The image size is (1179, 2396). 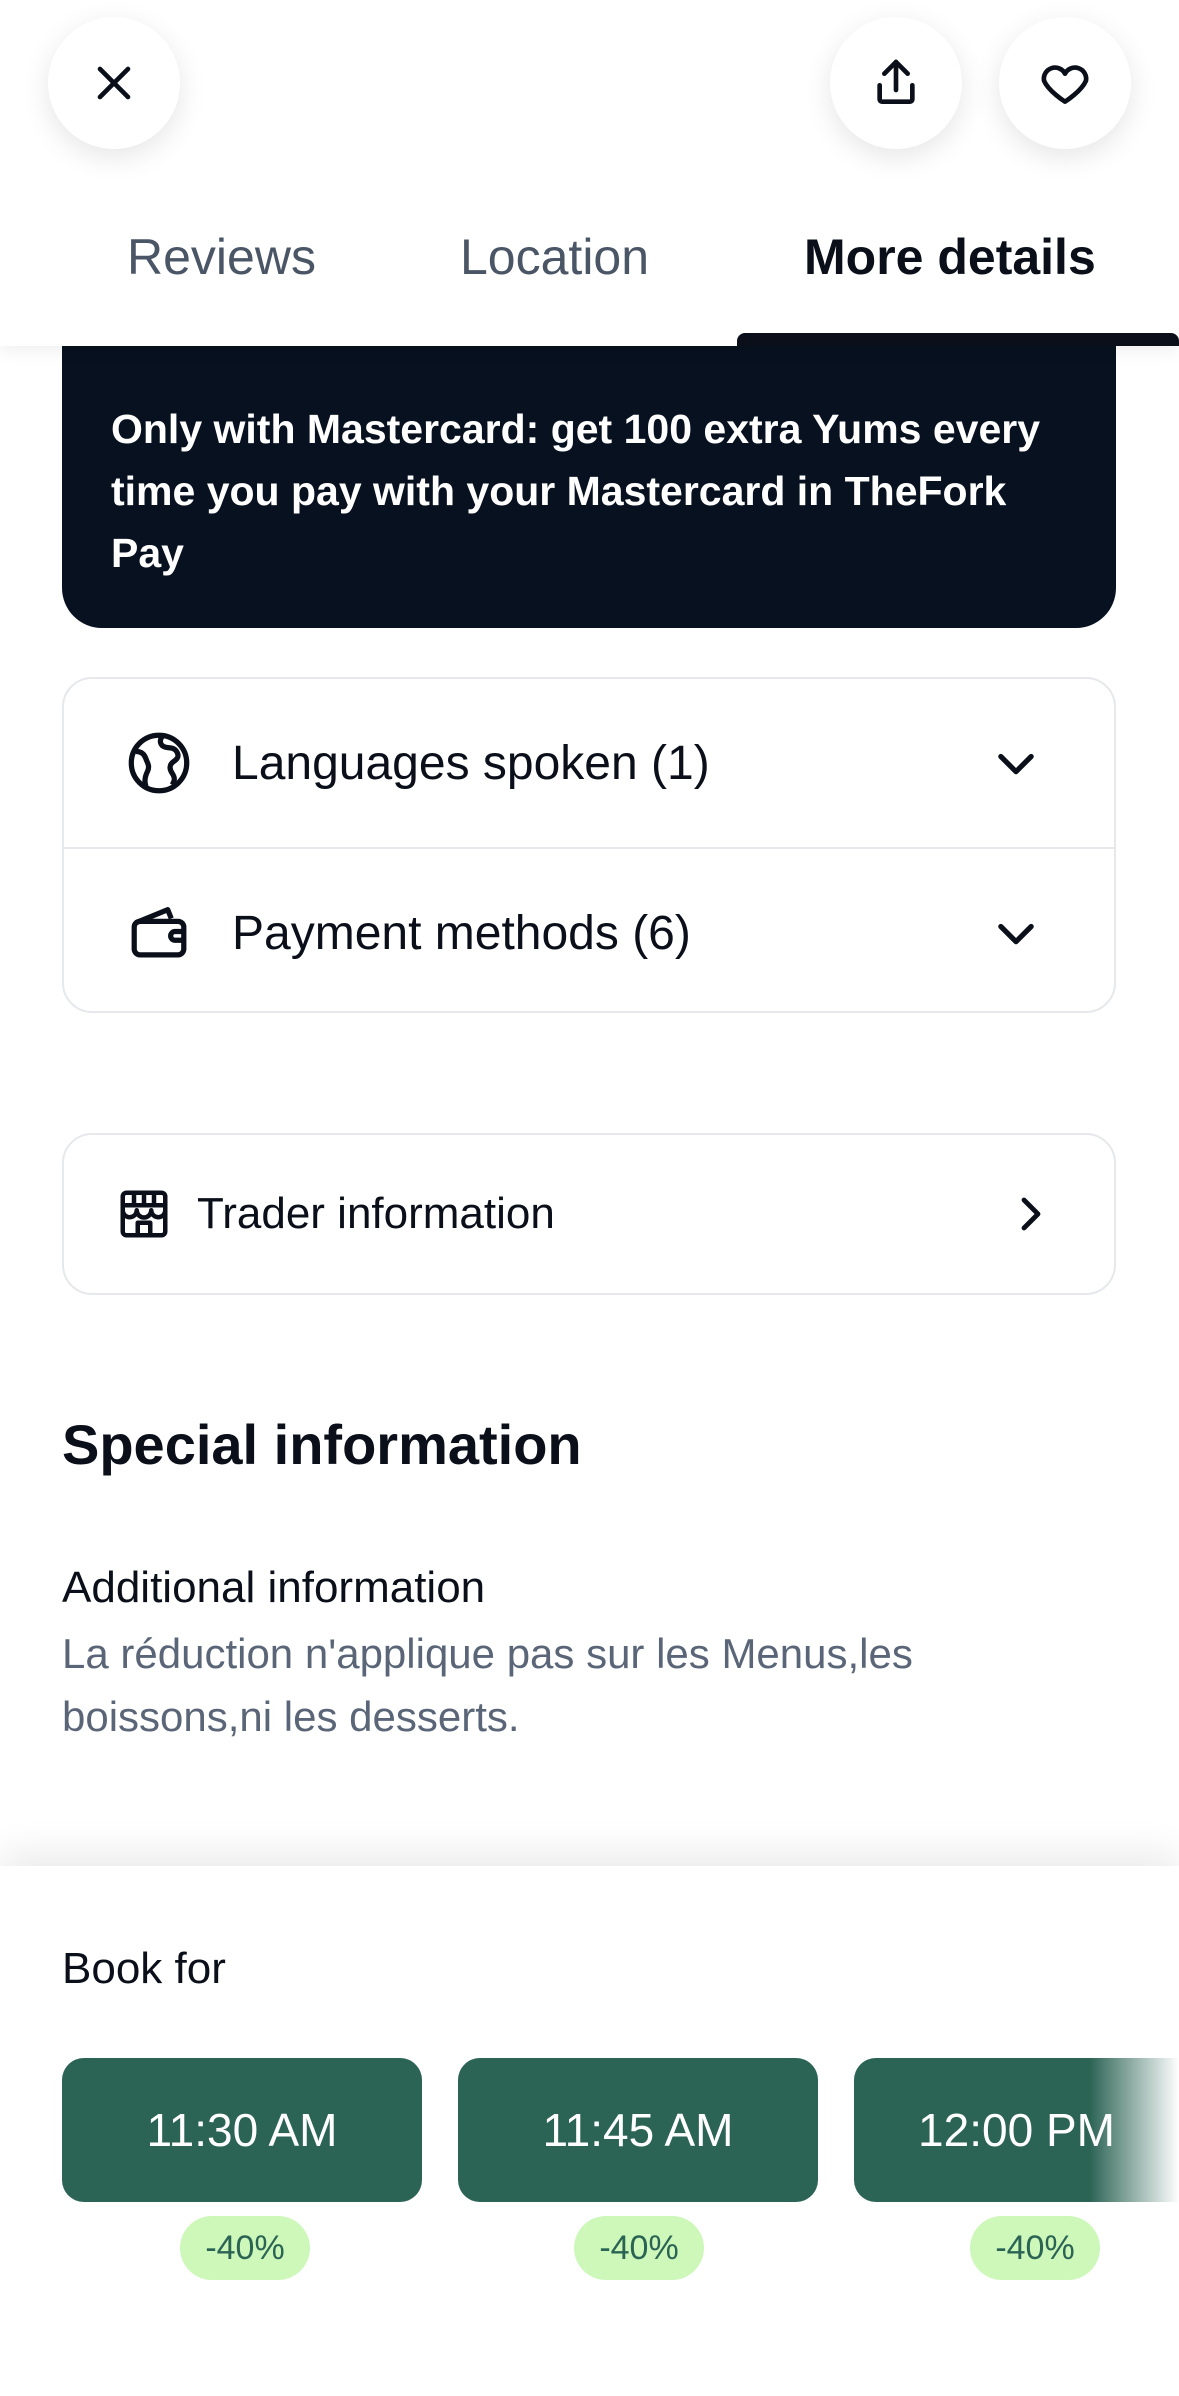 I want to click on time-slot-button: 11:30 AM, so click(x=242, y=2130).